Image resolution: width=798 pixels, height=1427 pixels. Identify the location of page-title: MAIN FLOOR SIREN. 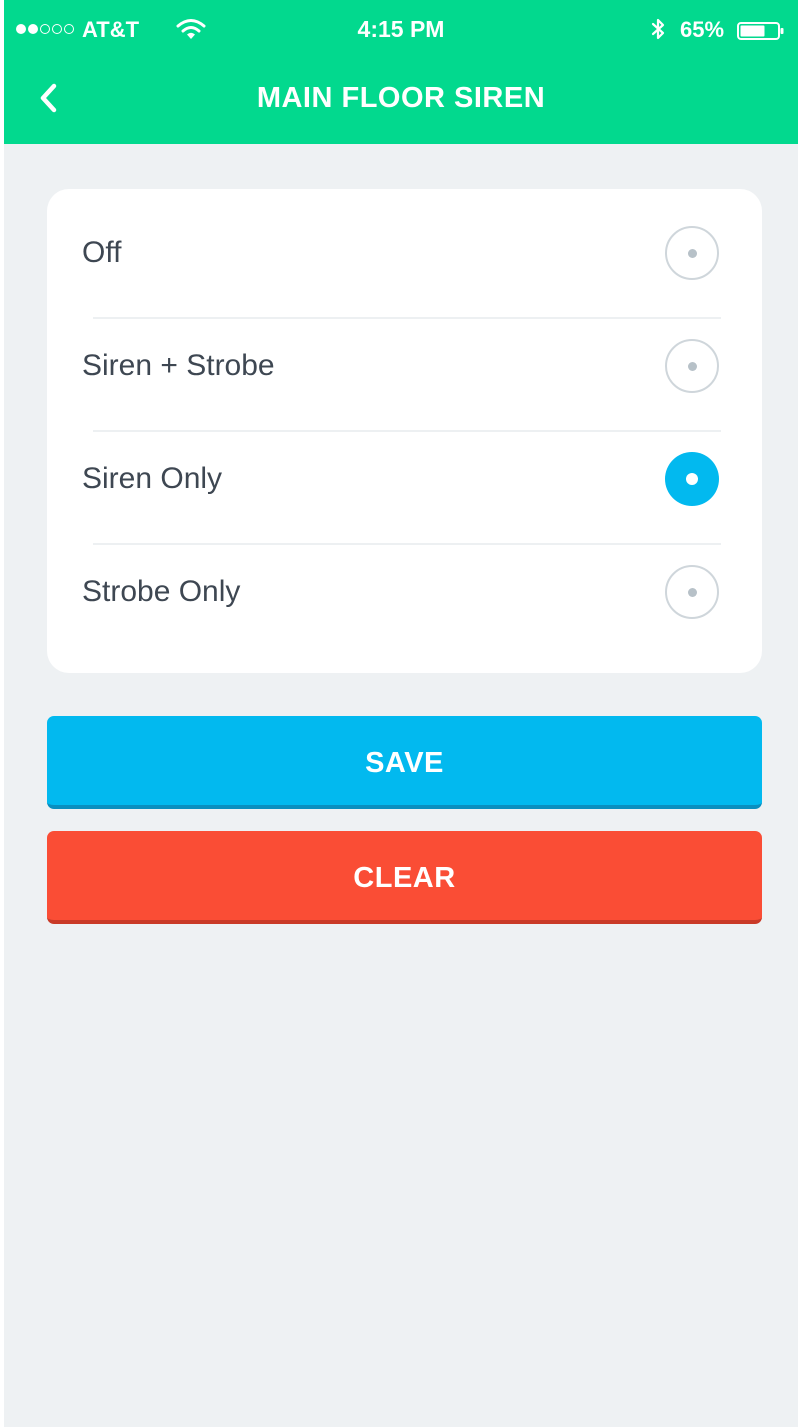
(401, 98).